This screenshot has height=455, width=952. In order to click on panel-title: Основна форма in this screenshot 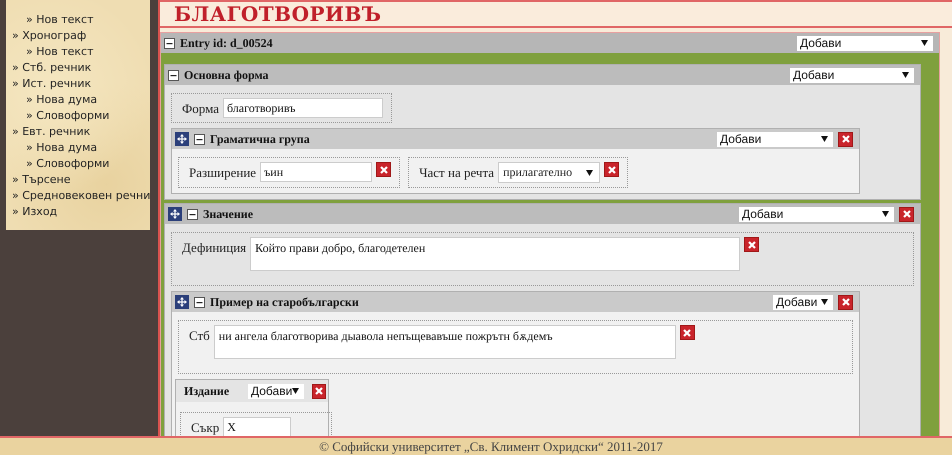, I will do `click(227, 75)`.